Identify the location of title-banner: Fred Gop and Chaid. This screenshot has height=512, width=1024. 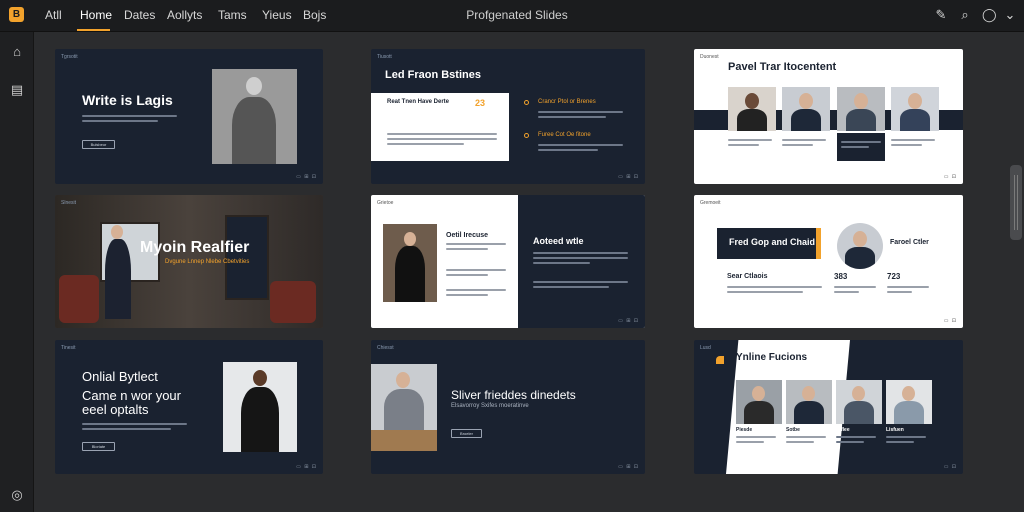
(769, 243).